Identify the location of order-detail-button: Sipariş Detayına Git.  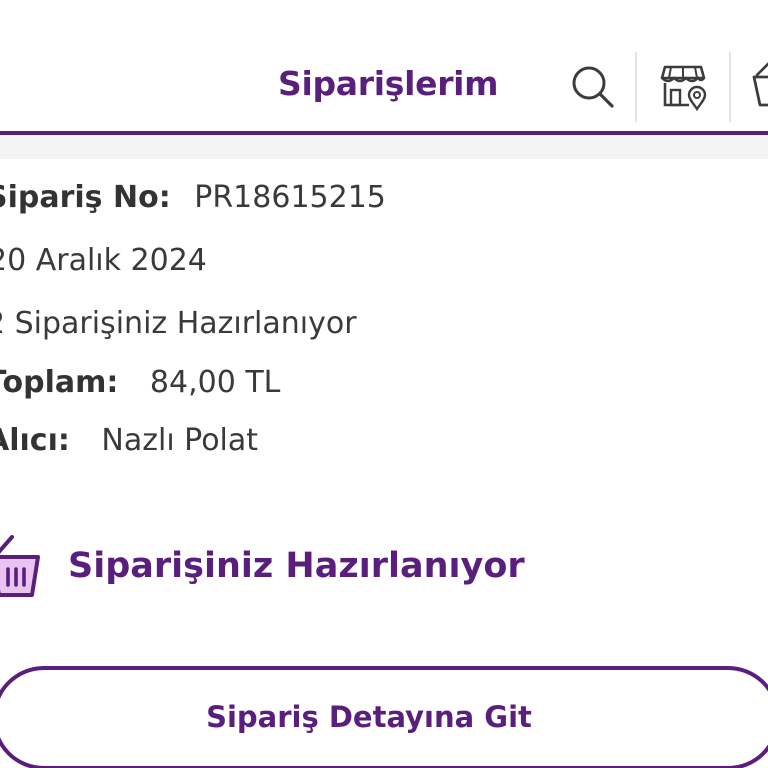
(384, 717).